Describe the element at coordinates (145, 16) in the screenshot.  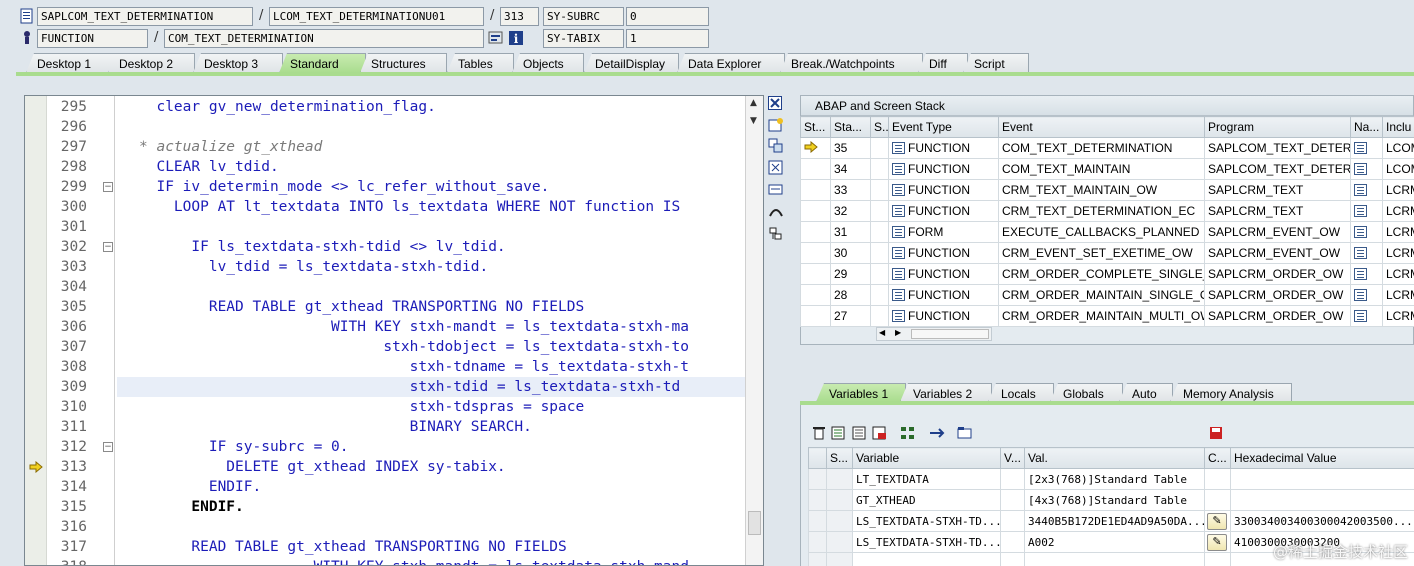
I see `program-field: SAPLCOM_TEXT_DETERMINATION` at that location.